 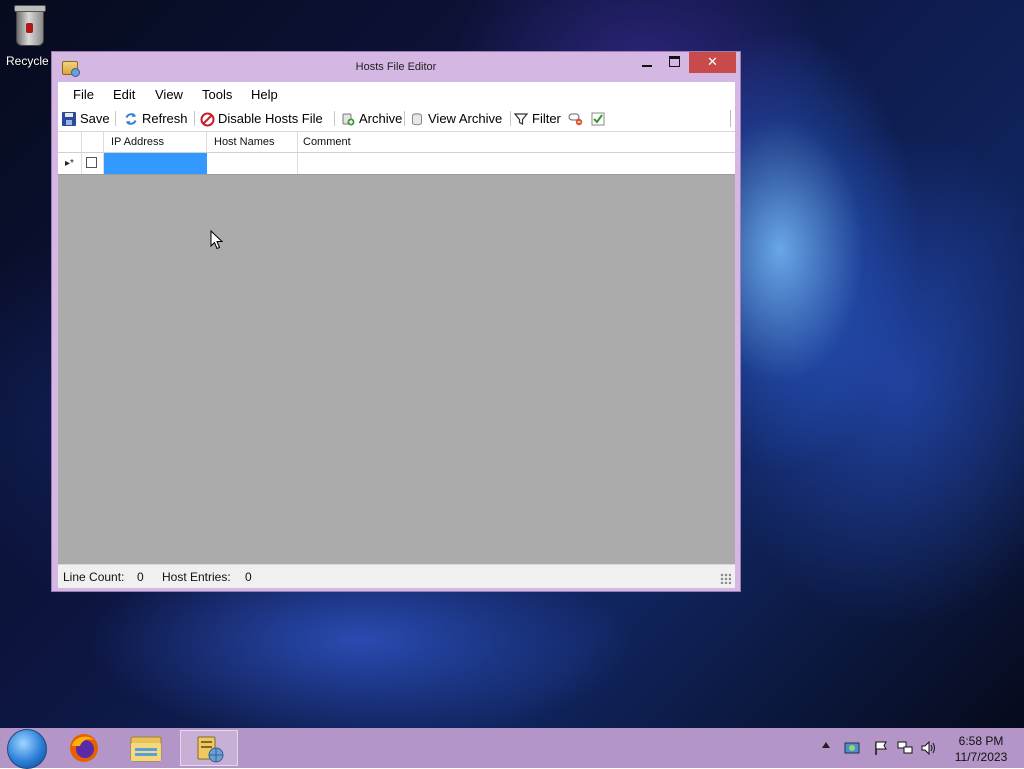 I want to click on disable-hosts-file-button: Disable Hosts File, so click(x=261, y=118).